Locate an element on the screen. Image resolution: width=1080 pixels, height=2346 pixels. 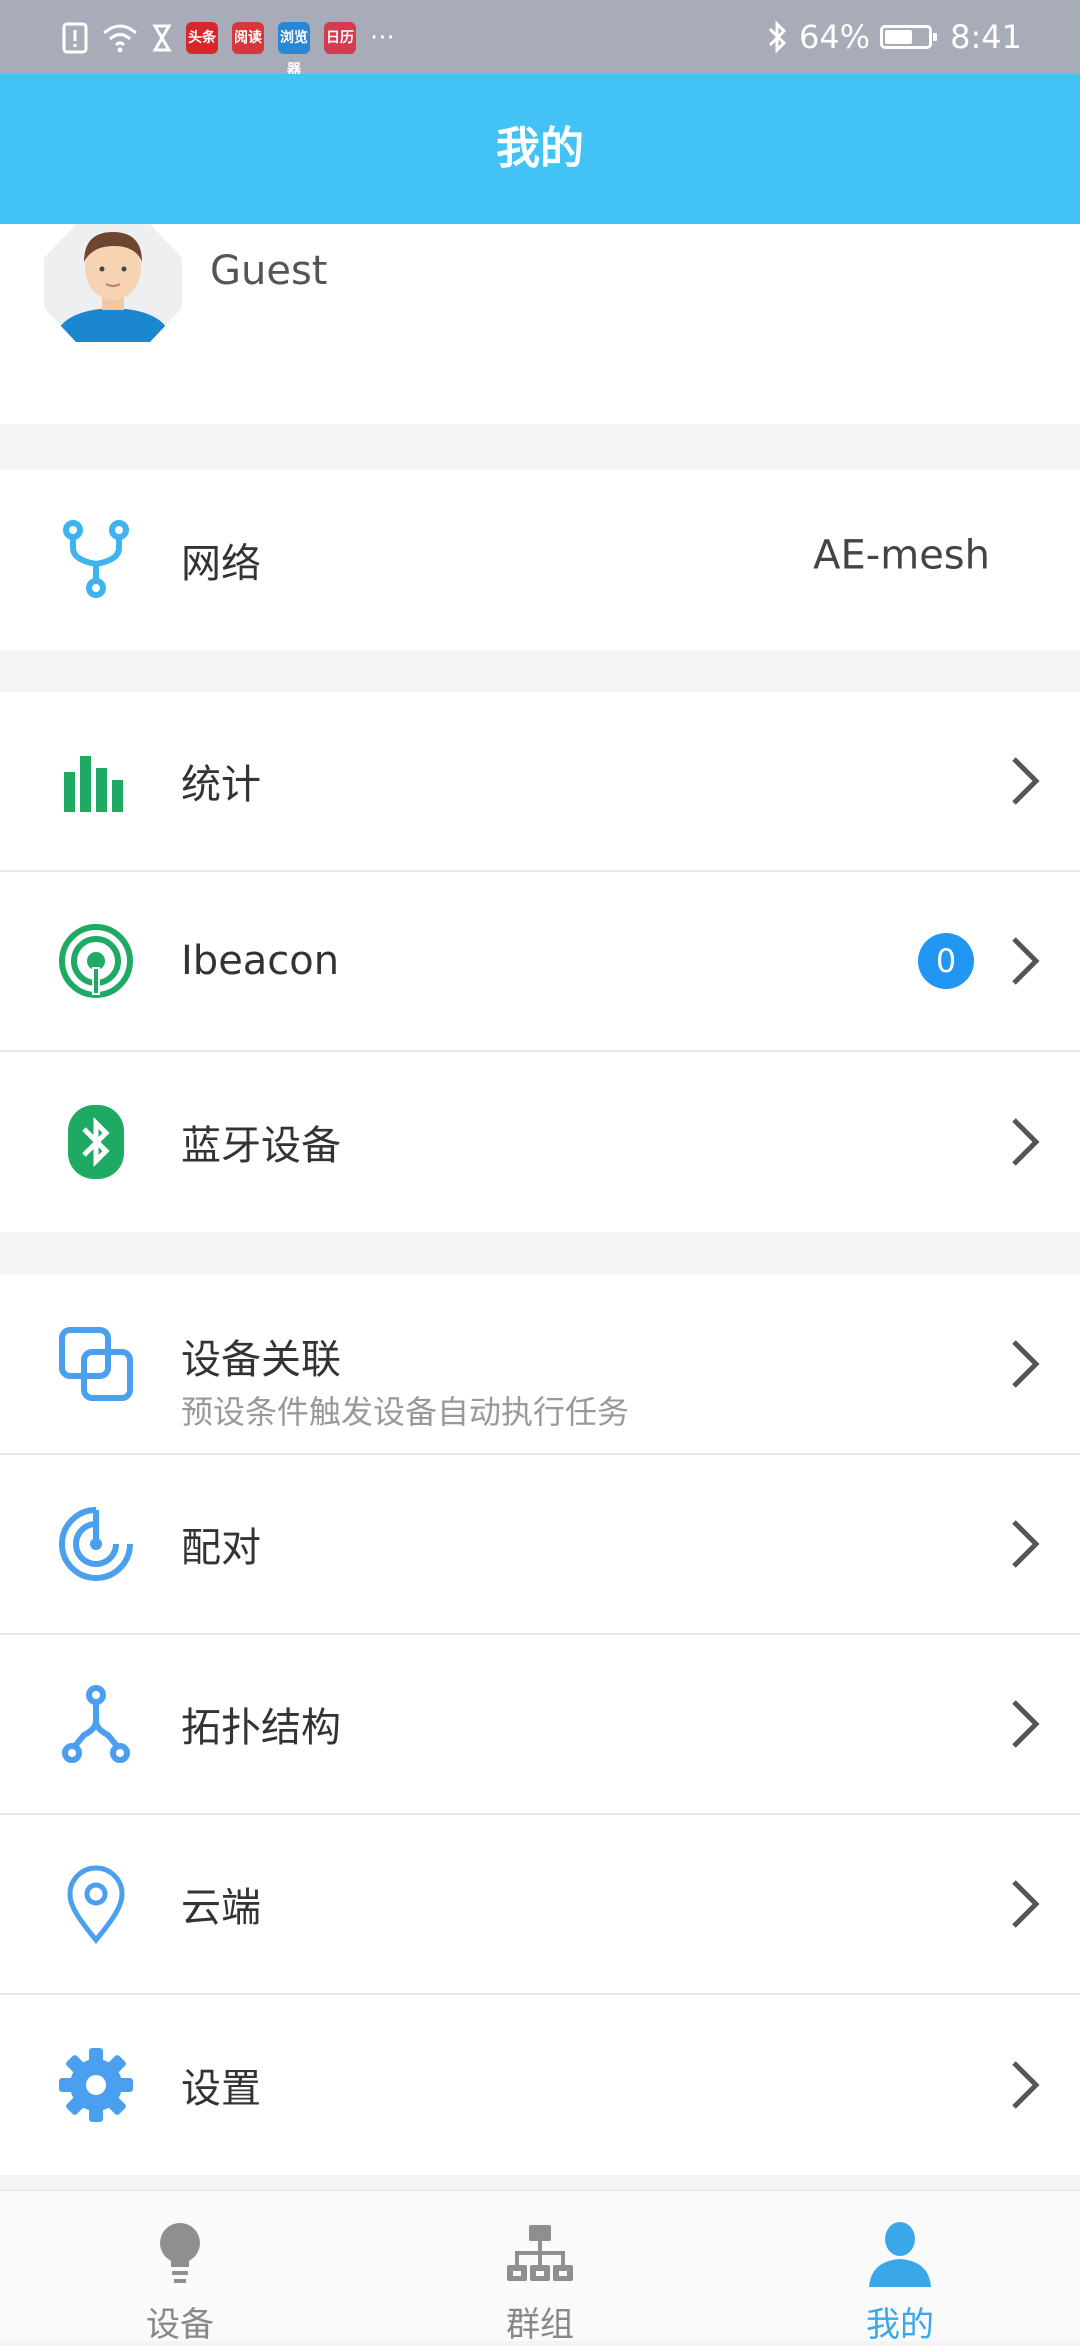
network-row: 网络 AE-mesh is located at coordinates (540, 560).